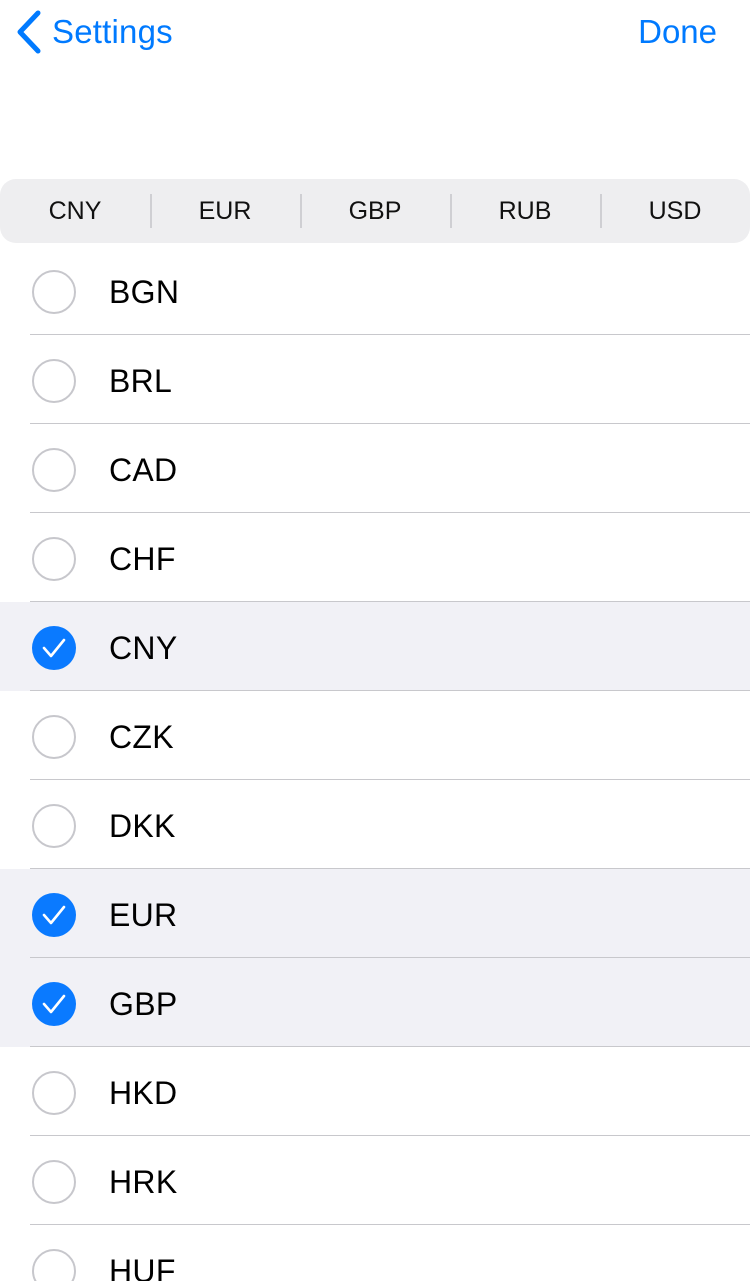 The height and width of the screenshot is (1281, 750). What do you see at coordinates (677, 32) in the screenshot?
I see `done-button: Done` at bounding box center [677, 32].